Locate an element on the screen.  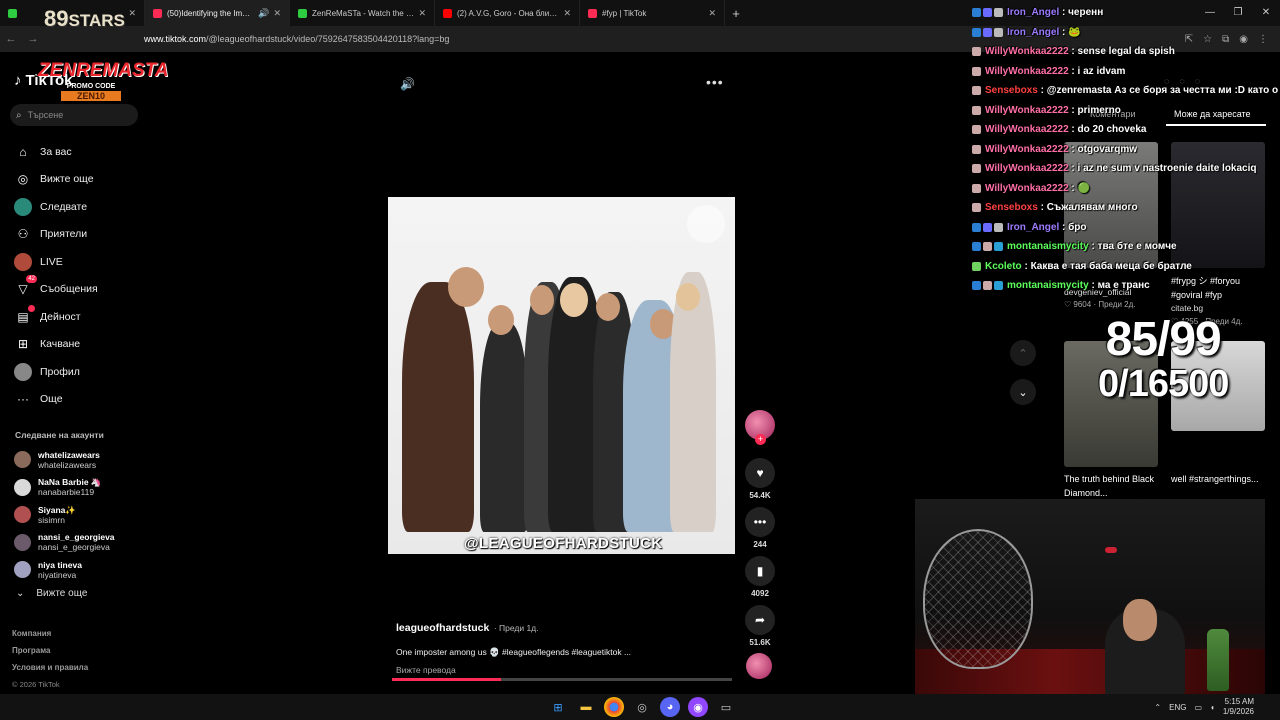
followed-account: nansi_e_georgieva nansi_e_georgieva is located at coordinates (64, 543).